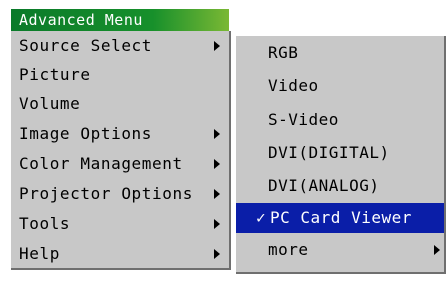  I want to click on menu-item-label: Help, so click(39, 253).